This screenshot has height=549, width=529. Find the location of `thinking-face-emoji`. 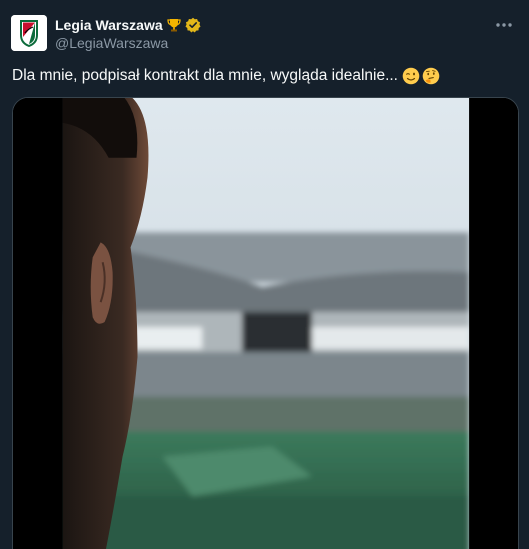

thinking-face-emoji is located at coordinates (431, 76).